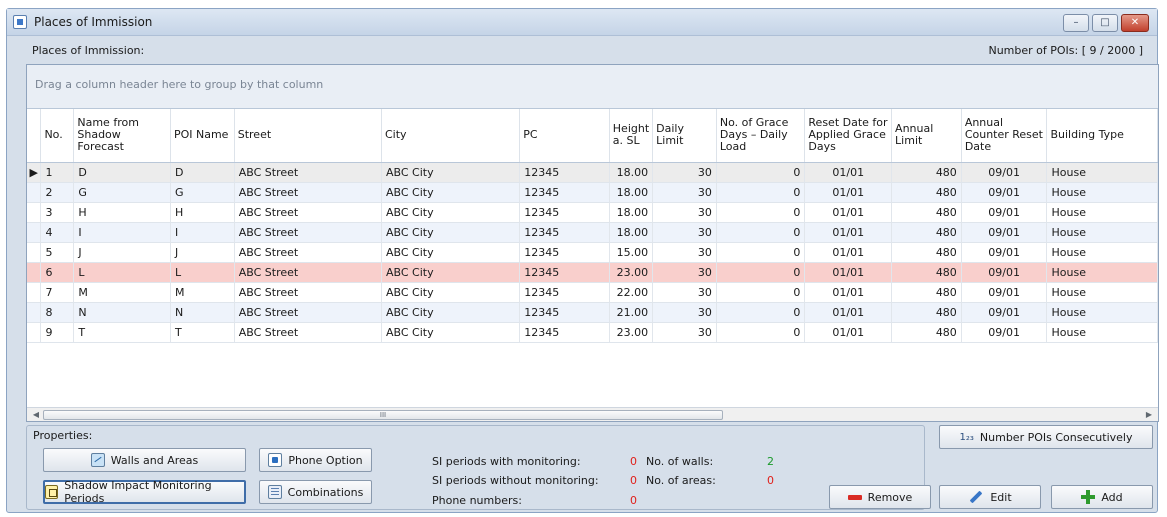 Image resolution: width=1167 pixels, height=517 pixels. Describe the element at coordinates (315, 492) in the screenshot. I see `combinations-button: Combinations` at that location.